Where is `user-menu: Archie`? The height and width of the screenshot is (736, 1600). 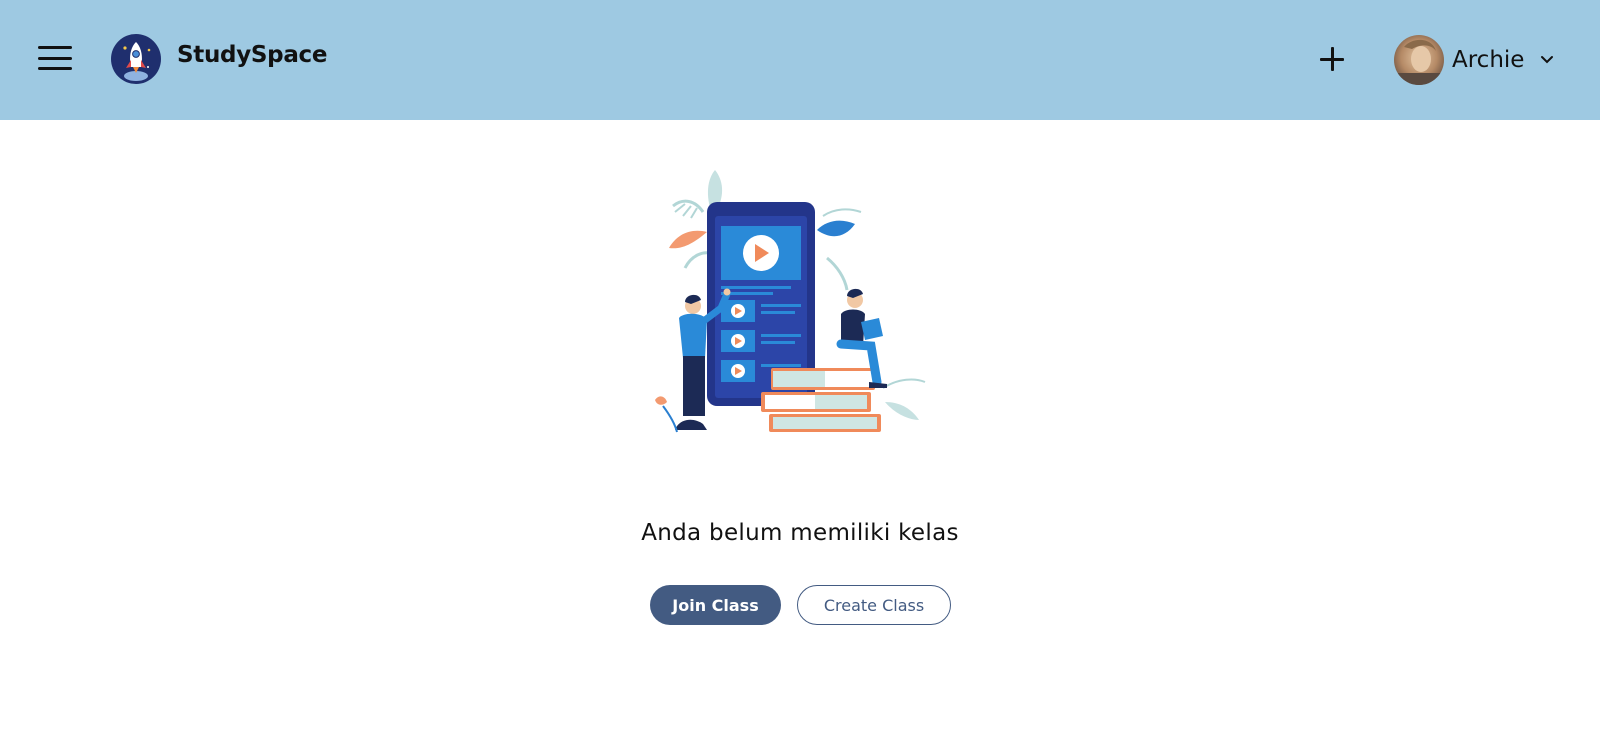 user-menu: Archie is located at coordinates (1474, 60).